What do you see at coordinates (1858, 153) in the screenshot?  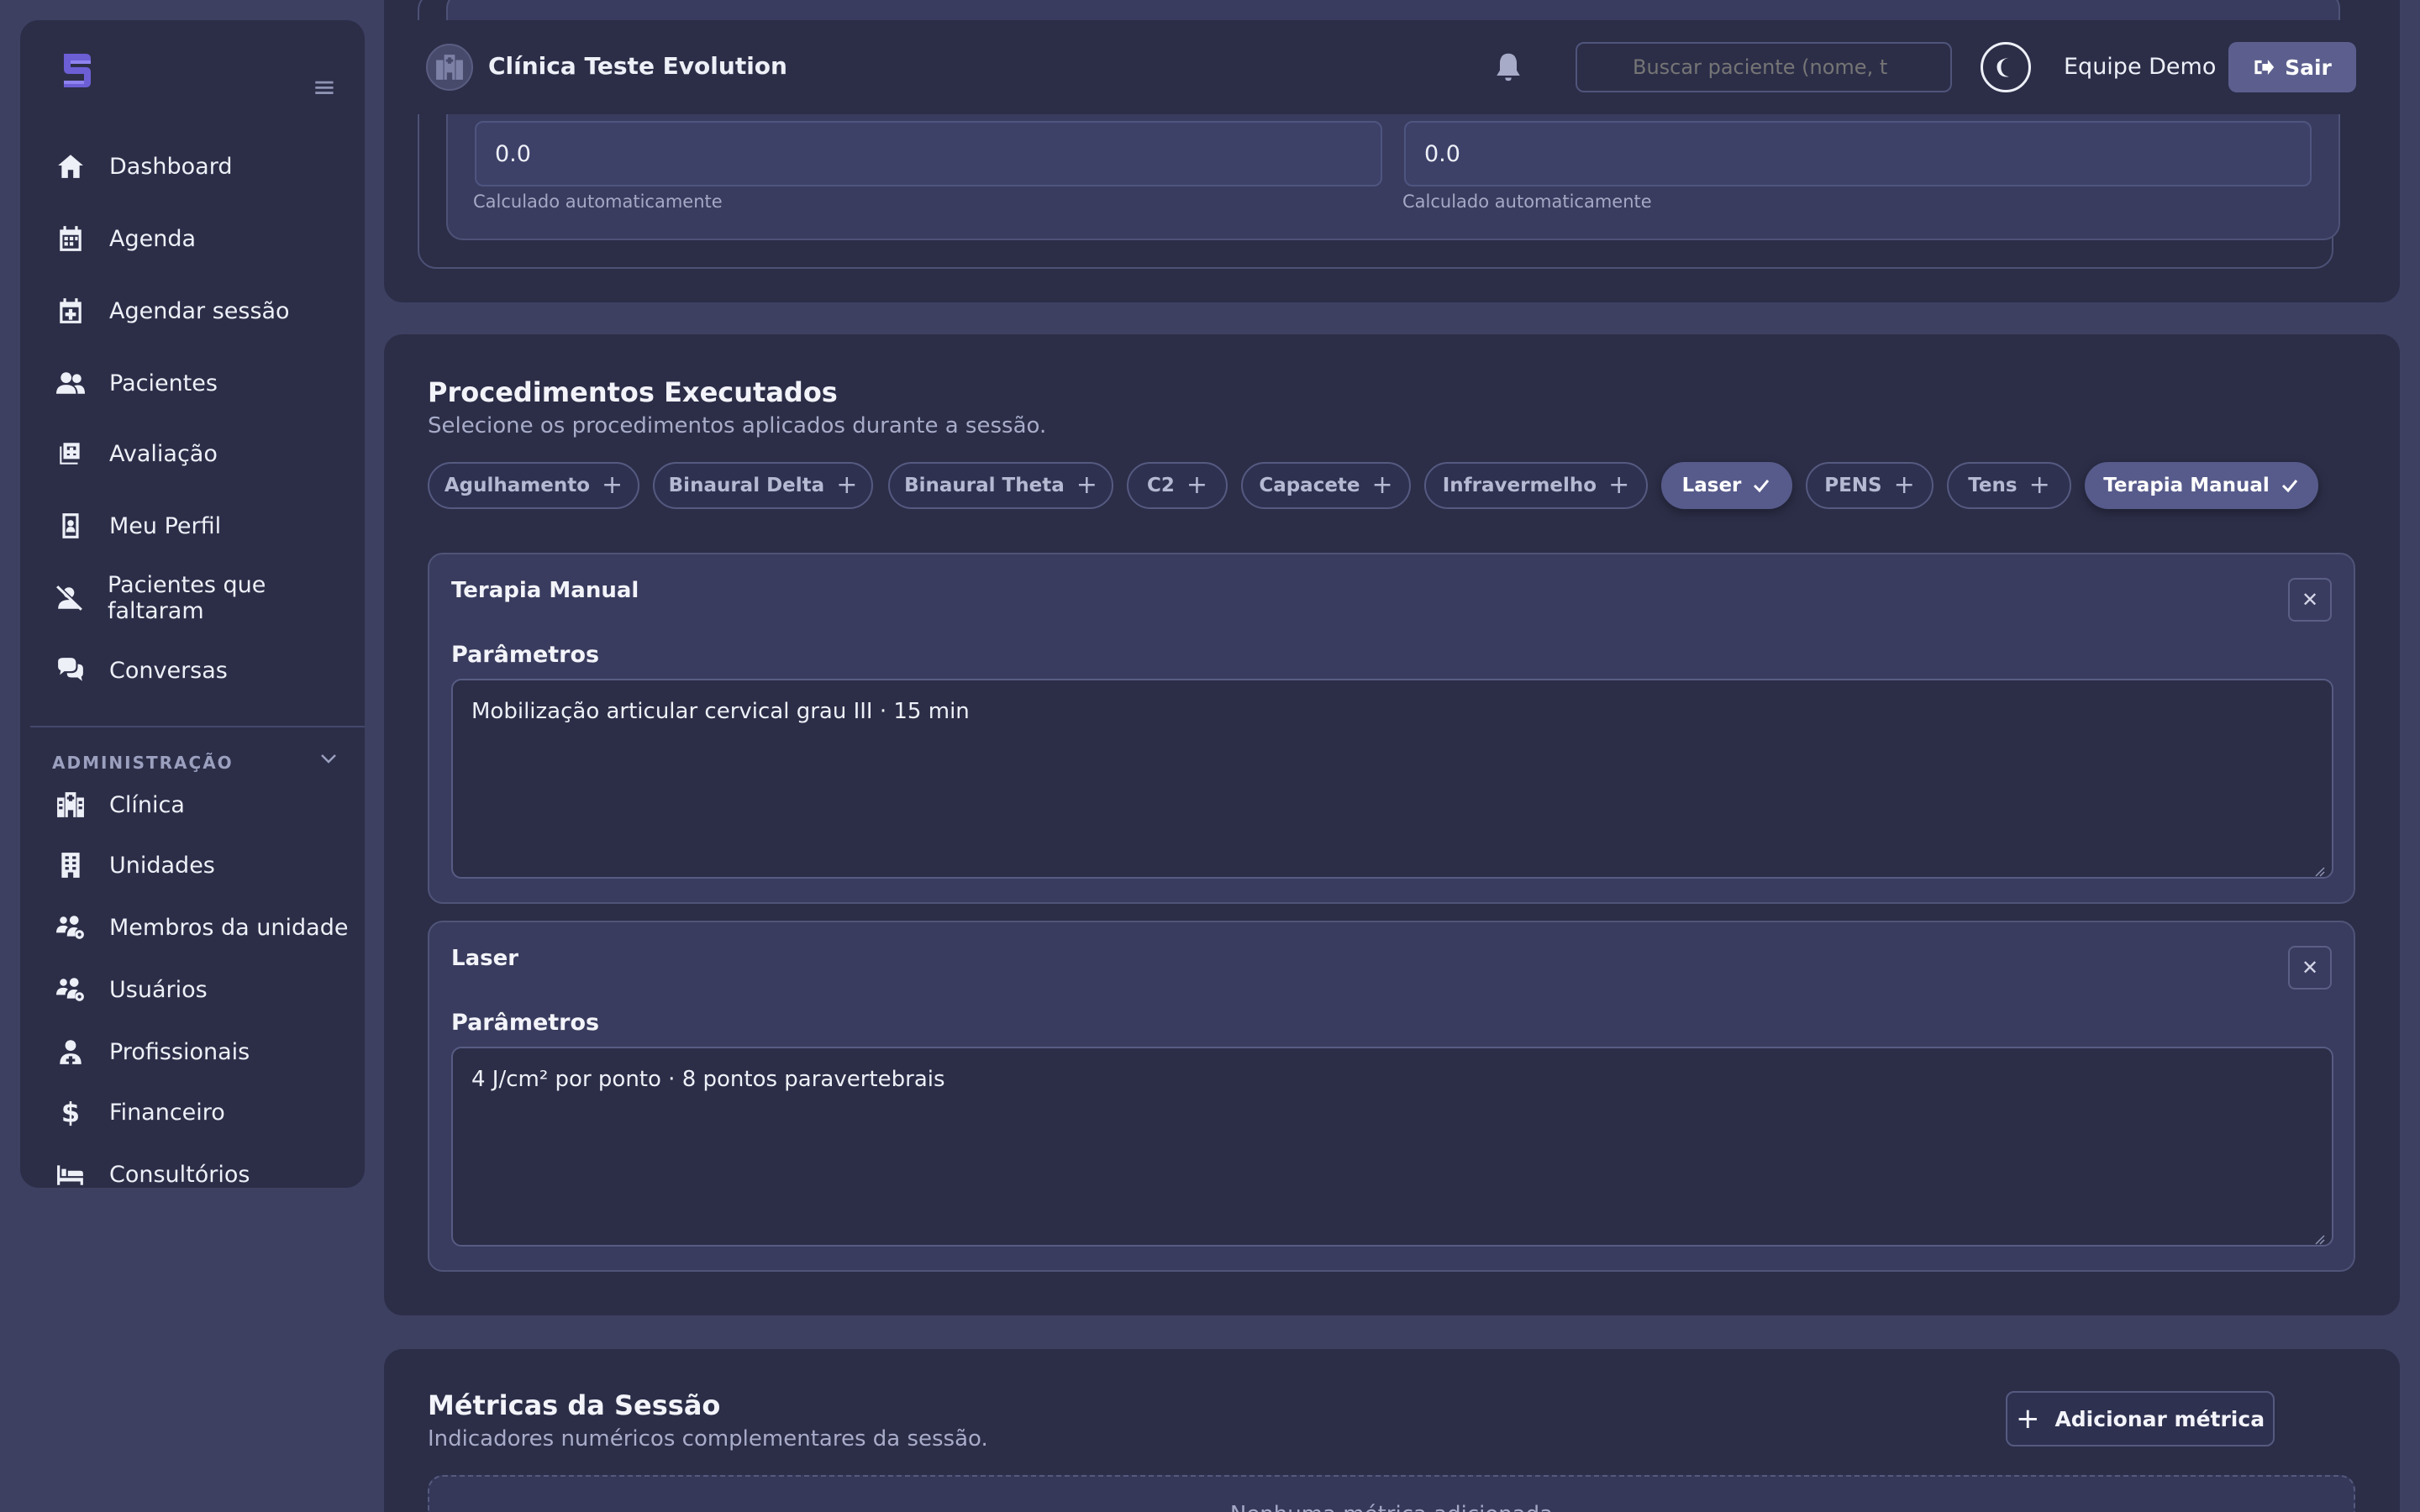 I see `calculated-value-right: 0.0` at bounding box center [1858, 153].